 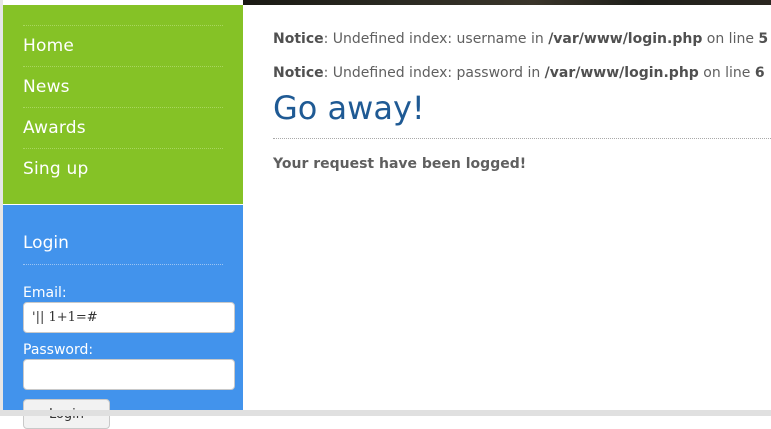 What do you see at coordinates (58, 350) in the screenshot?
I see `password-label: Password:` at bounding box center [58, 350].